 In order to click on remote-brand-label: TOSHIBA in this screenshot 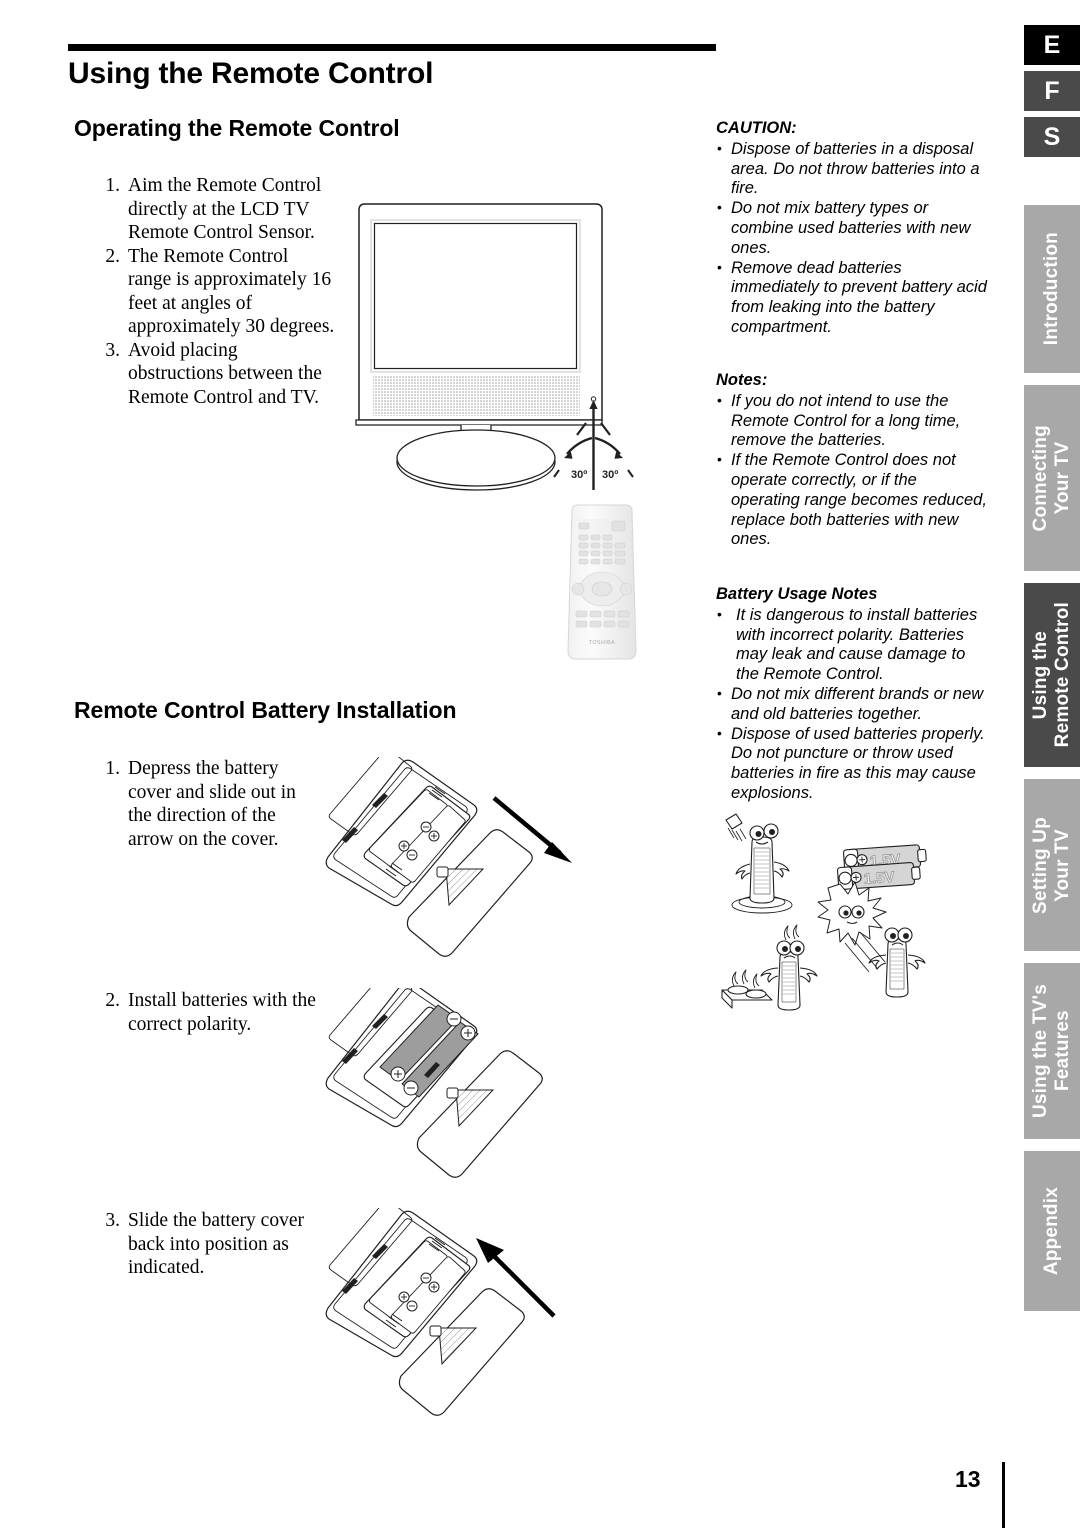, I will do `click(602, 643)`.